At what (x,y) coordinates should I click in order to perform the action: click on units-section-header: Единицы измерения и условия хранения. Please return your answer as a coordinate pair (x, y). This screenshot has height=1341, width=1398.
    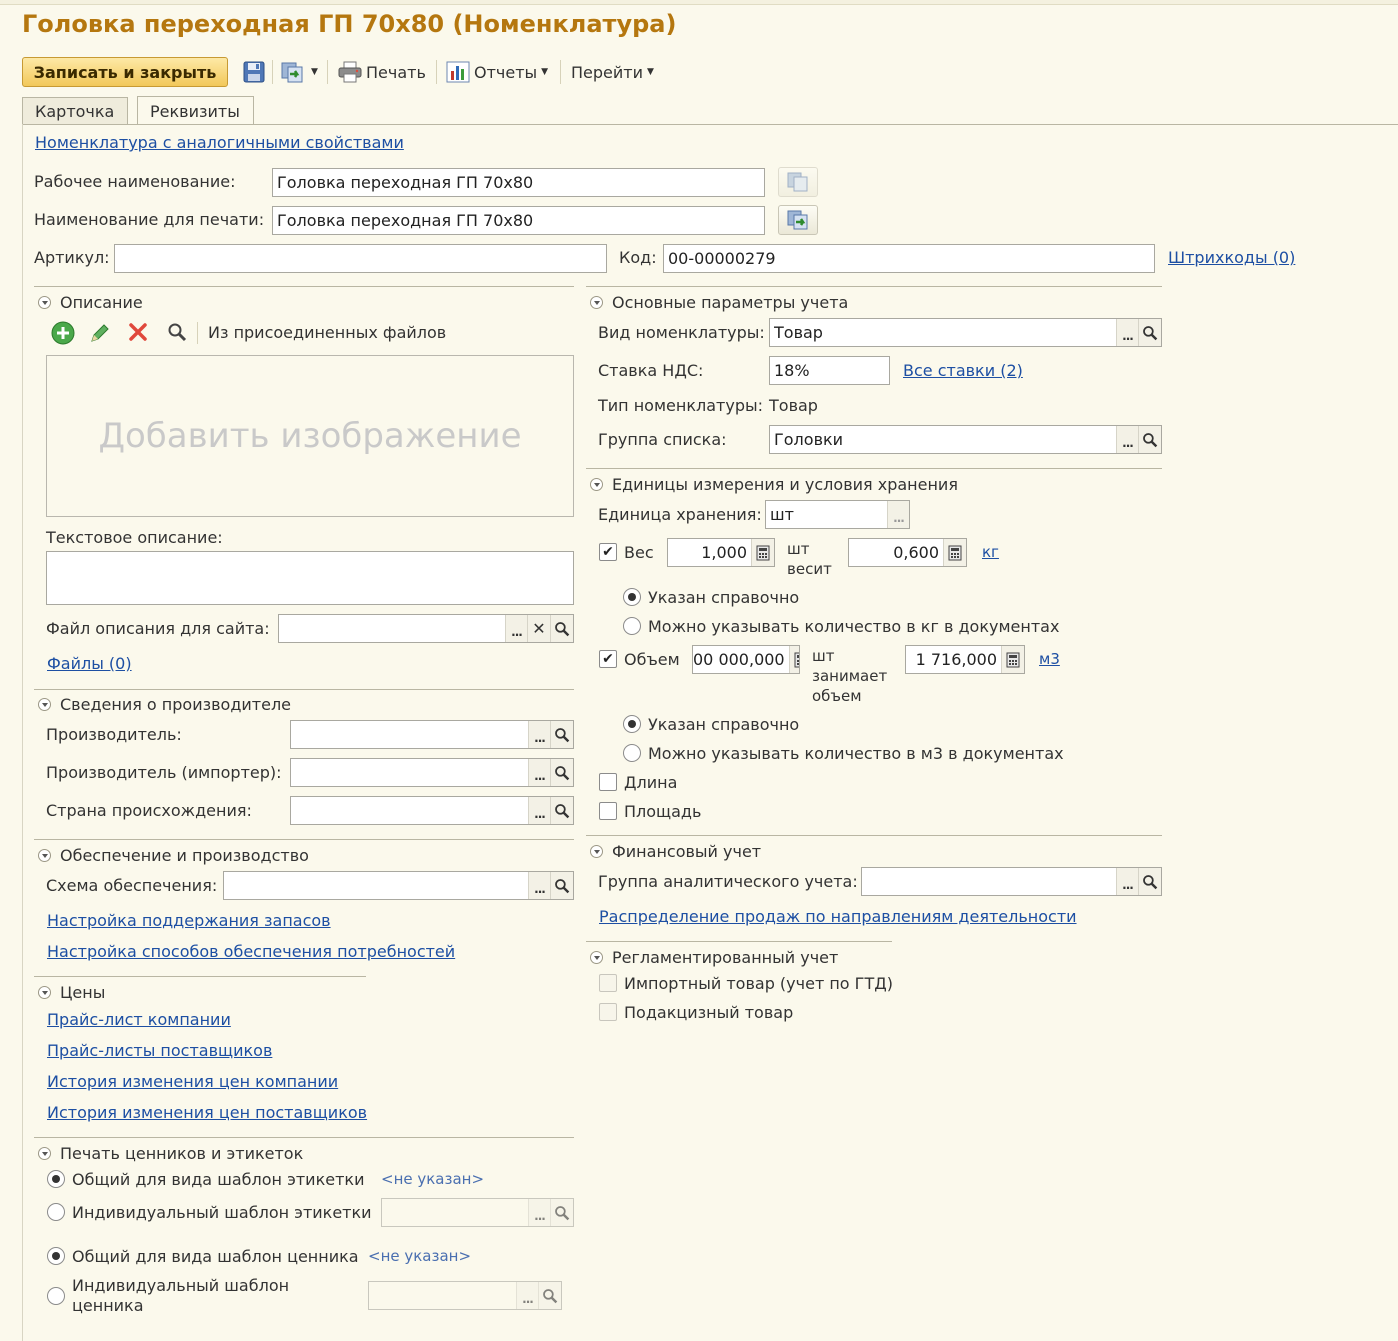
    Looking at the image, I should click on (774, 484).